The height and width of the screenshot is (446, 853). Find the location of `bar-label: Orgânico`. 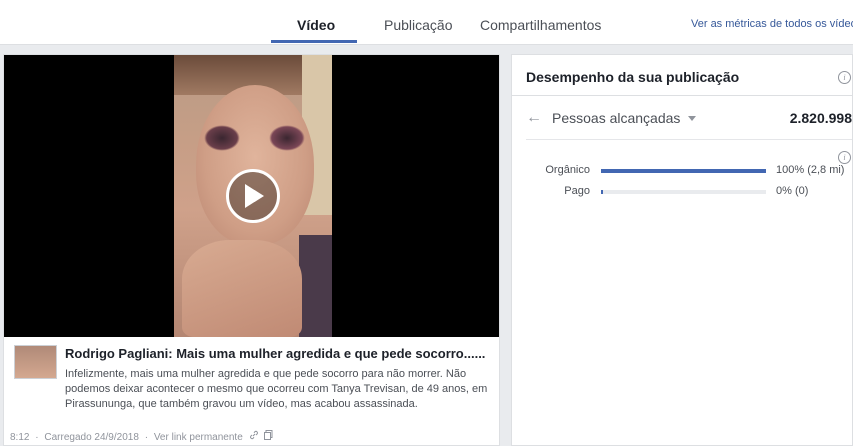

bar-label: Orgânico is located at coordinates (567, 170).